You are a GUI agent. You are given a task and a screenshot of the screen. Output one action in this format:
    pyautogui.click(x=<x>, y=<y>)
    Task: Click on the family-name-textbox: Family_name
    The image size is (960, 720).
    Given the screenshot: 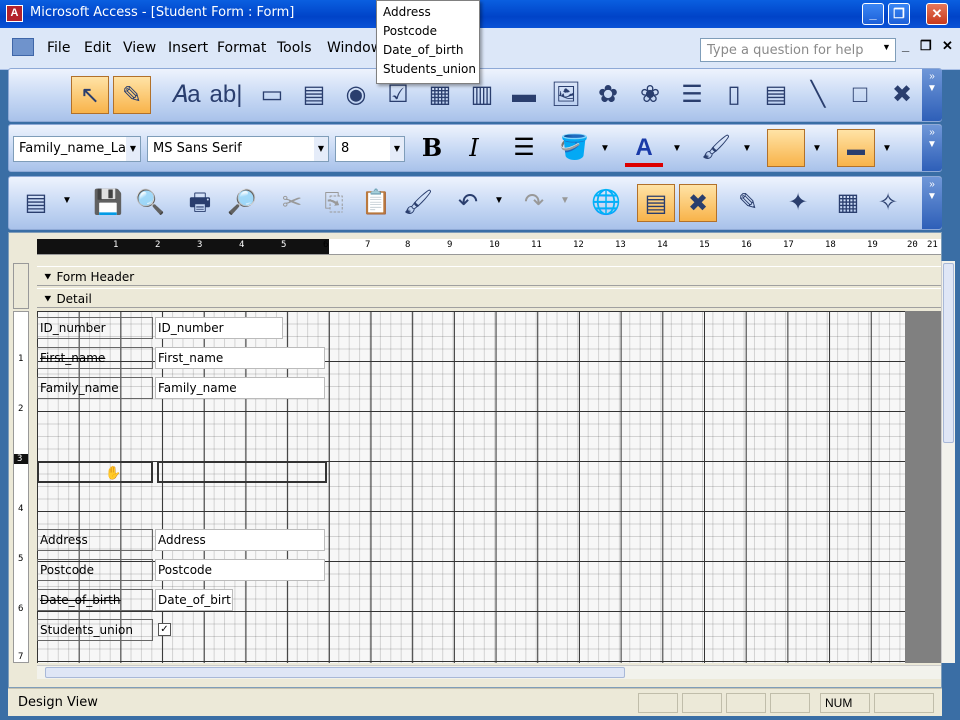 What is the action you would take?
    pyautogui.click(x=240, y=388)
    